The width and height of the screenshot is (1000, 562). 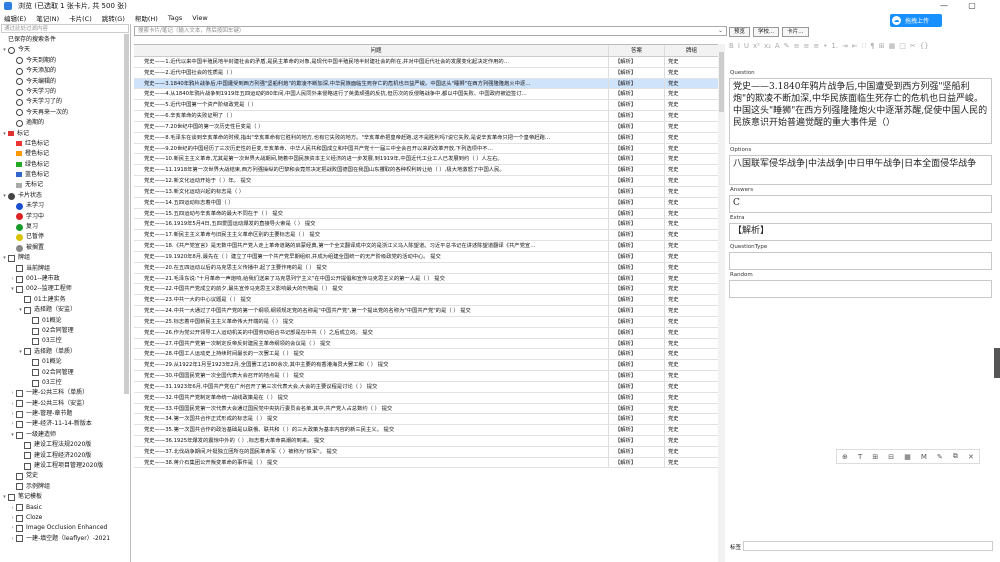 I want to click on column-header-deck: 牌组, so click(x=691, y=50).